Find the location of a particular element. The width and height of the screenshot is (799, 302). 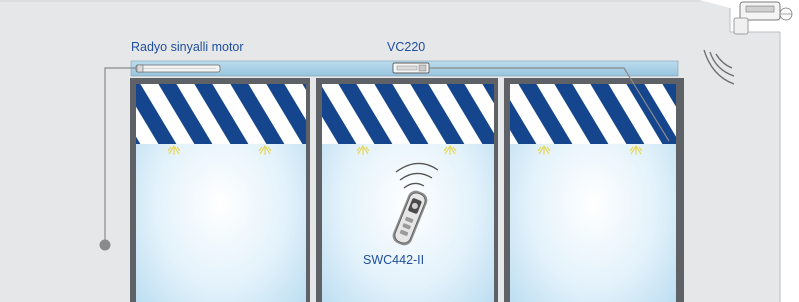

receiver-icon is located at coordinates (411, 68).